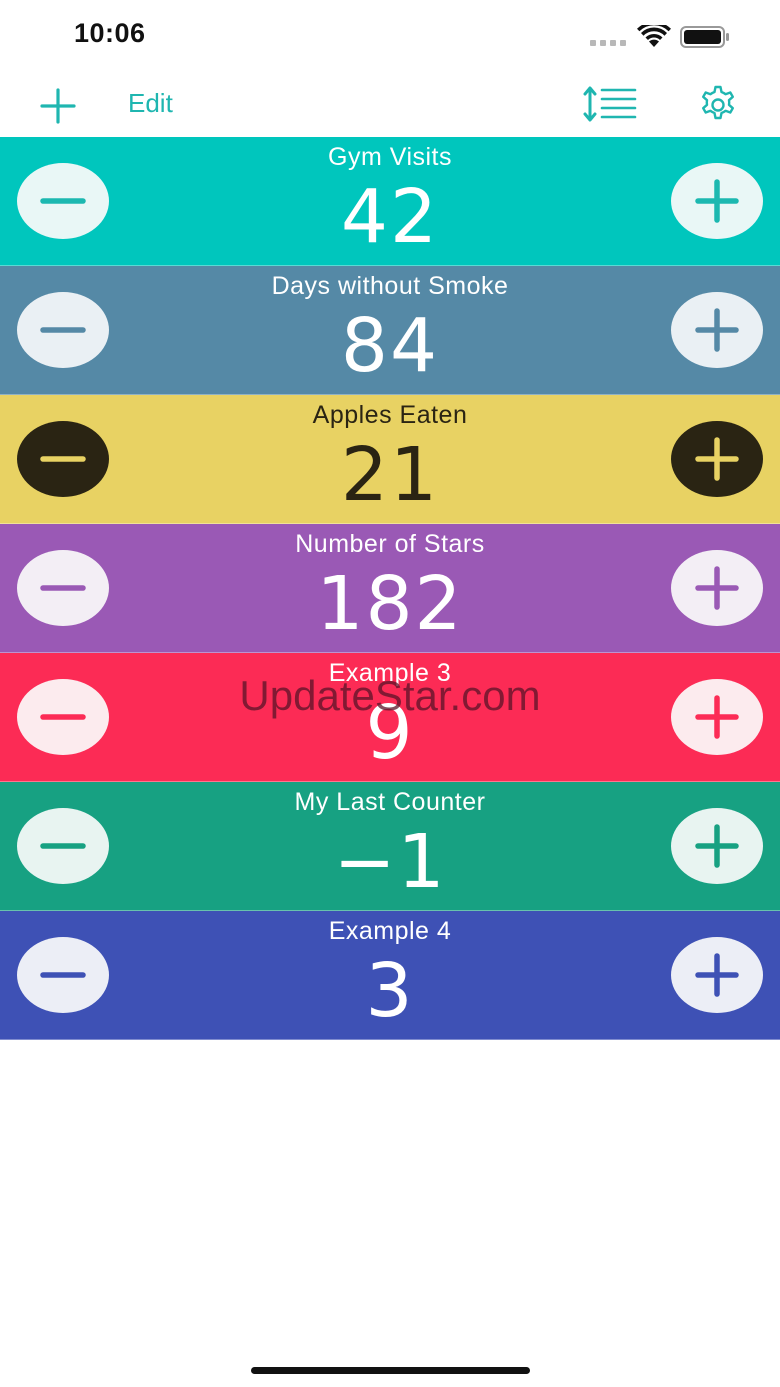  What do you see at coordinates (150, 103) in the screenshot?
I see `edit-button: Edit` at bounding box center [150, 103].